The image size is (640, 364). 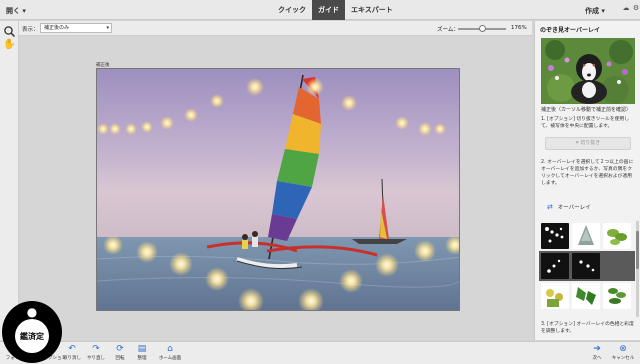 What do you see at coordinates (32, 336) in the screenshot?
I see `badge-text: 鑑済定` at bounding box center [32, 336].